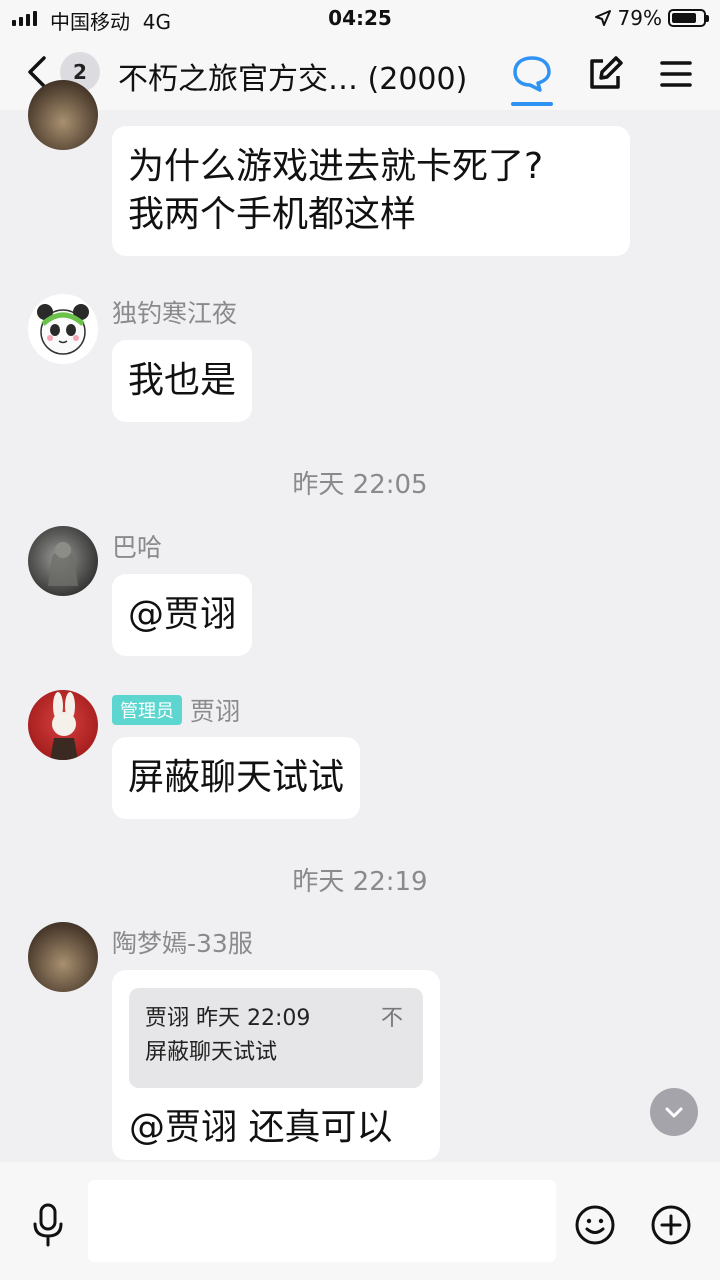 Image resolution: width=720 pixels, height=1280 pixels. Describe the element at coordinates (532, 74) in the screenshot. I see `chat-bubble-icon` at that location.